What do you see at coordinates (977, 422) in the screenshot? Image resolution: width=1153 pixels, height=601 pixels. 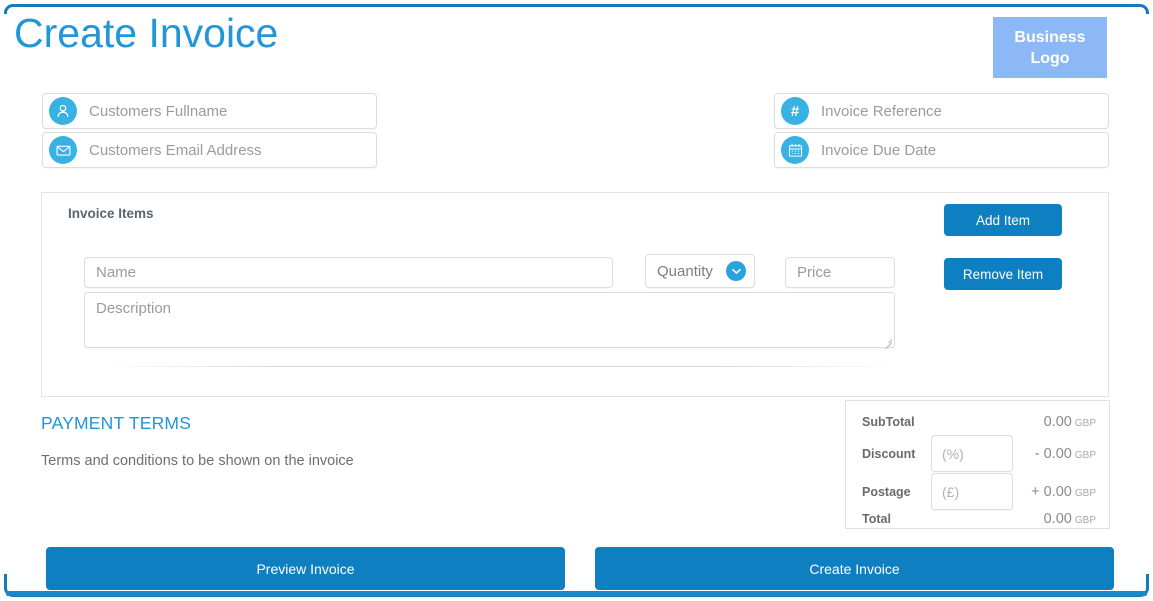 I see `subtotal-row: SubTotal 0.00 GBP` at bounding box center [977, 422].